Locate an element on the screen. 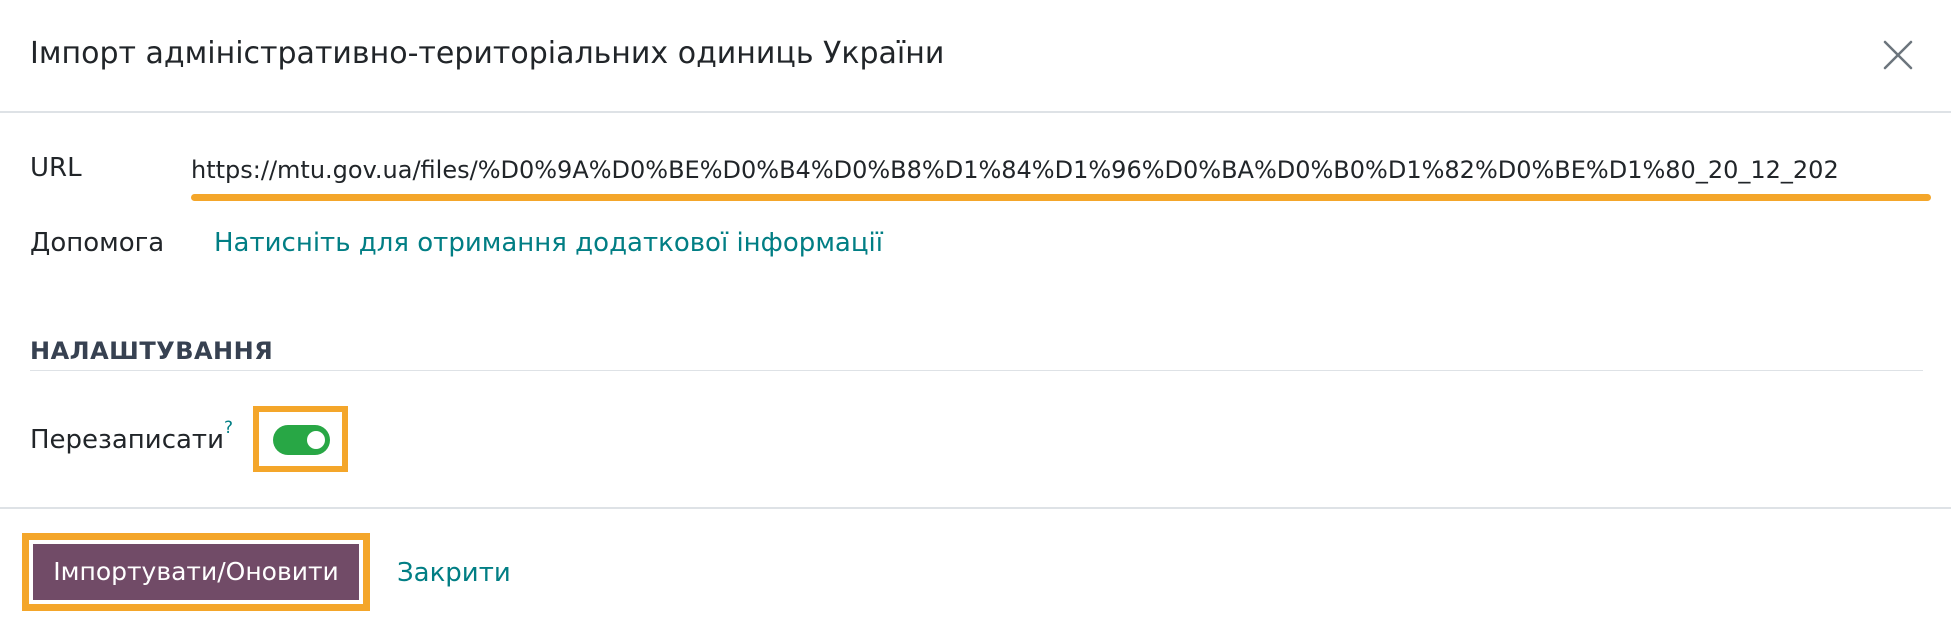 The image size is (1951, 629). url-underline is located at coordinates (1061, 197).